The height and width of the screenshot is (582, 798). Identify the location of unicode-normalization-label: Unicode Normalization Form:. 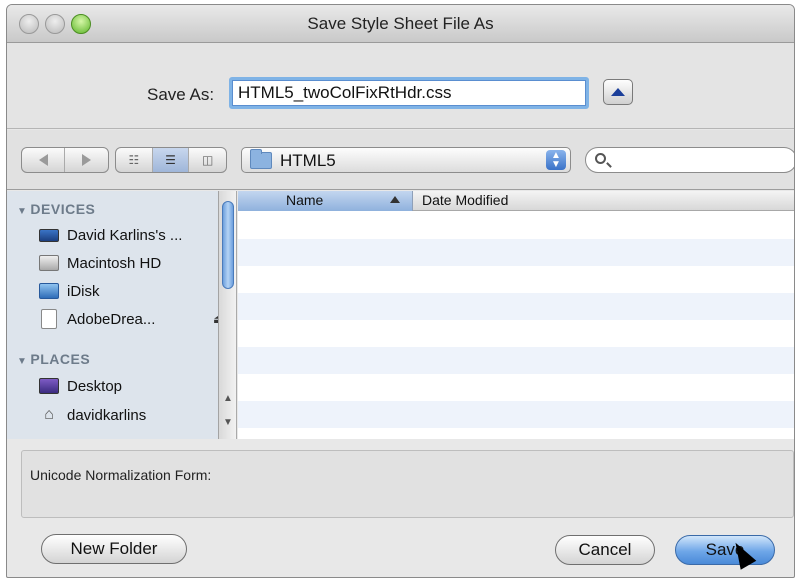
(121, 475).